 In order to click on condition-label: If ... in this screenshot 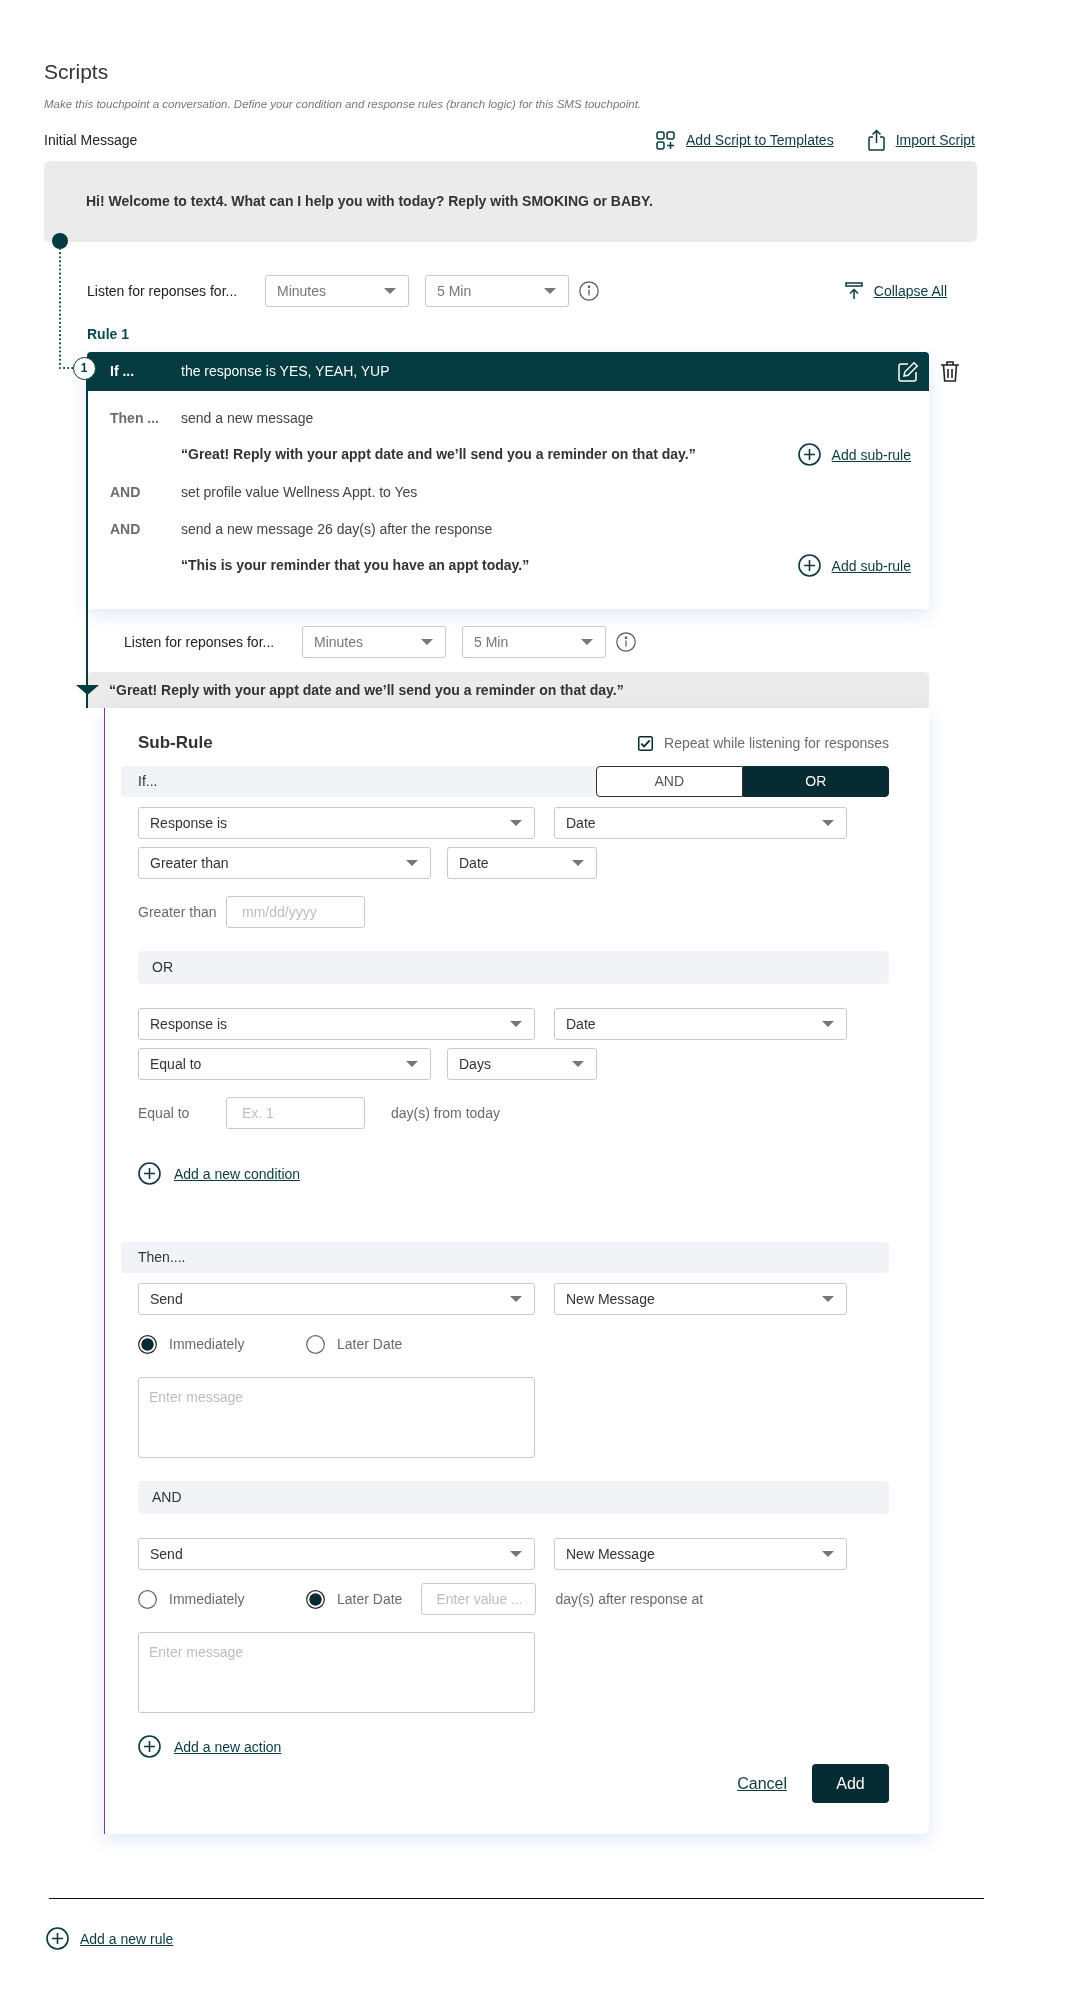, I will do `click(123, 371)`.